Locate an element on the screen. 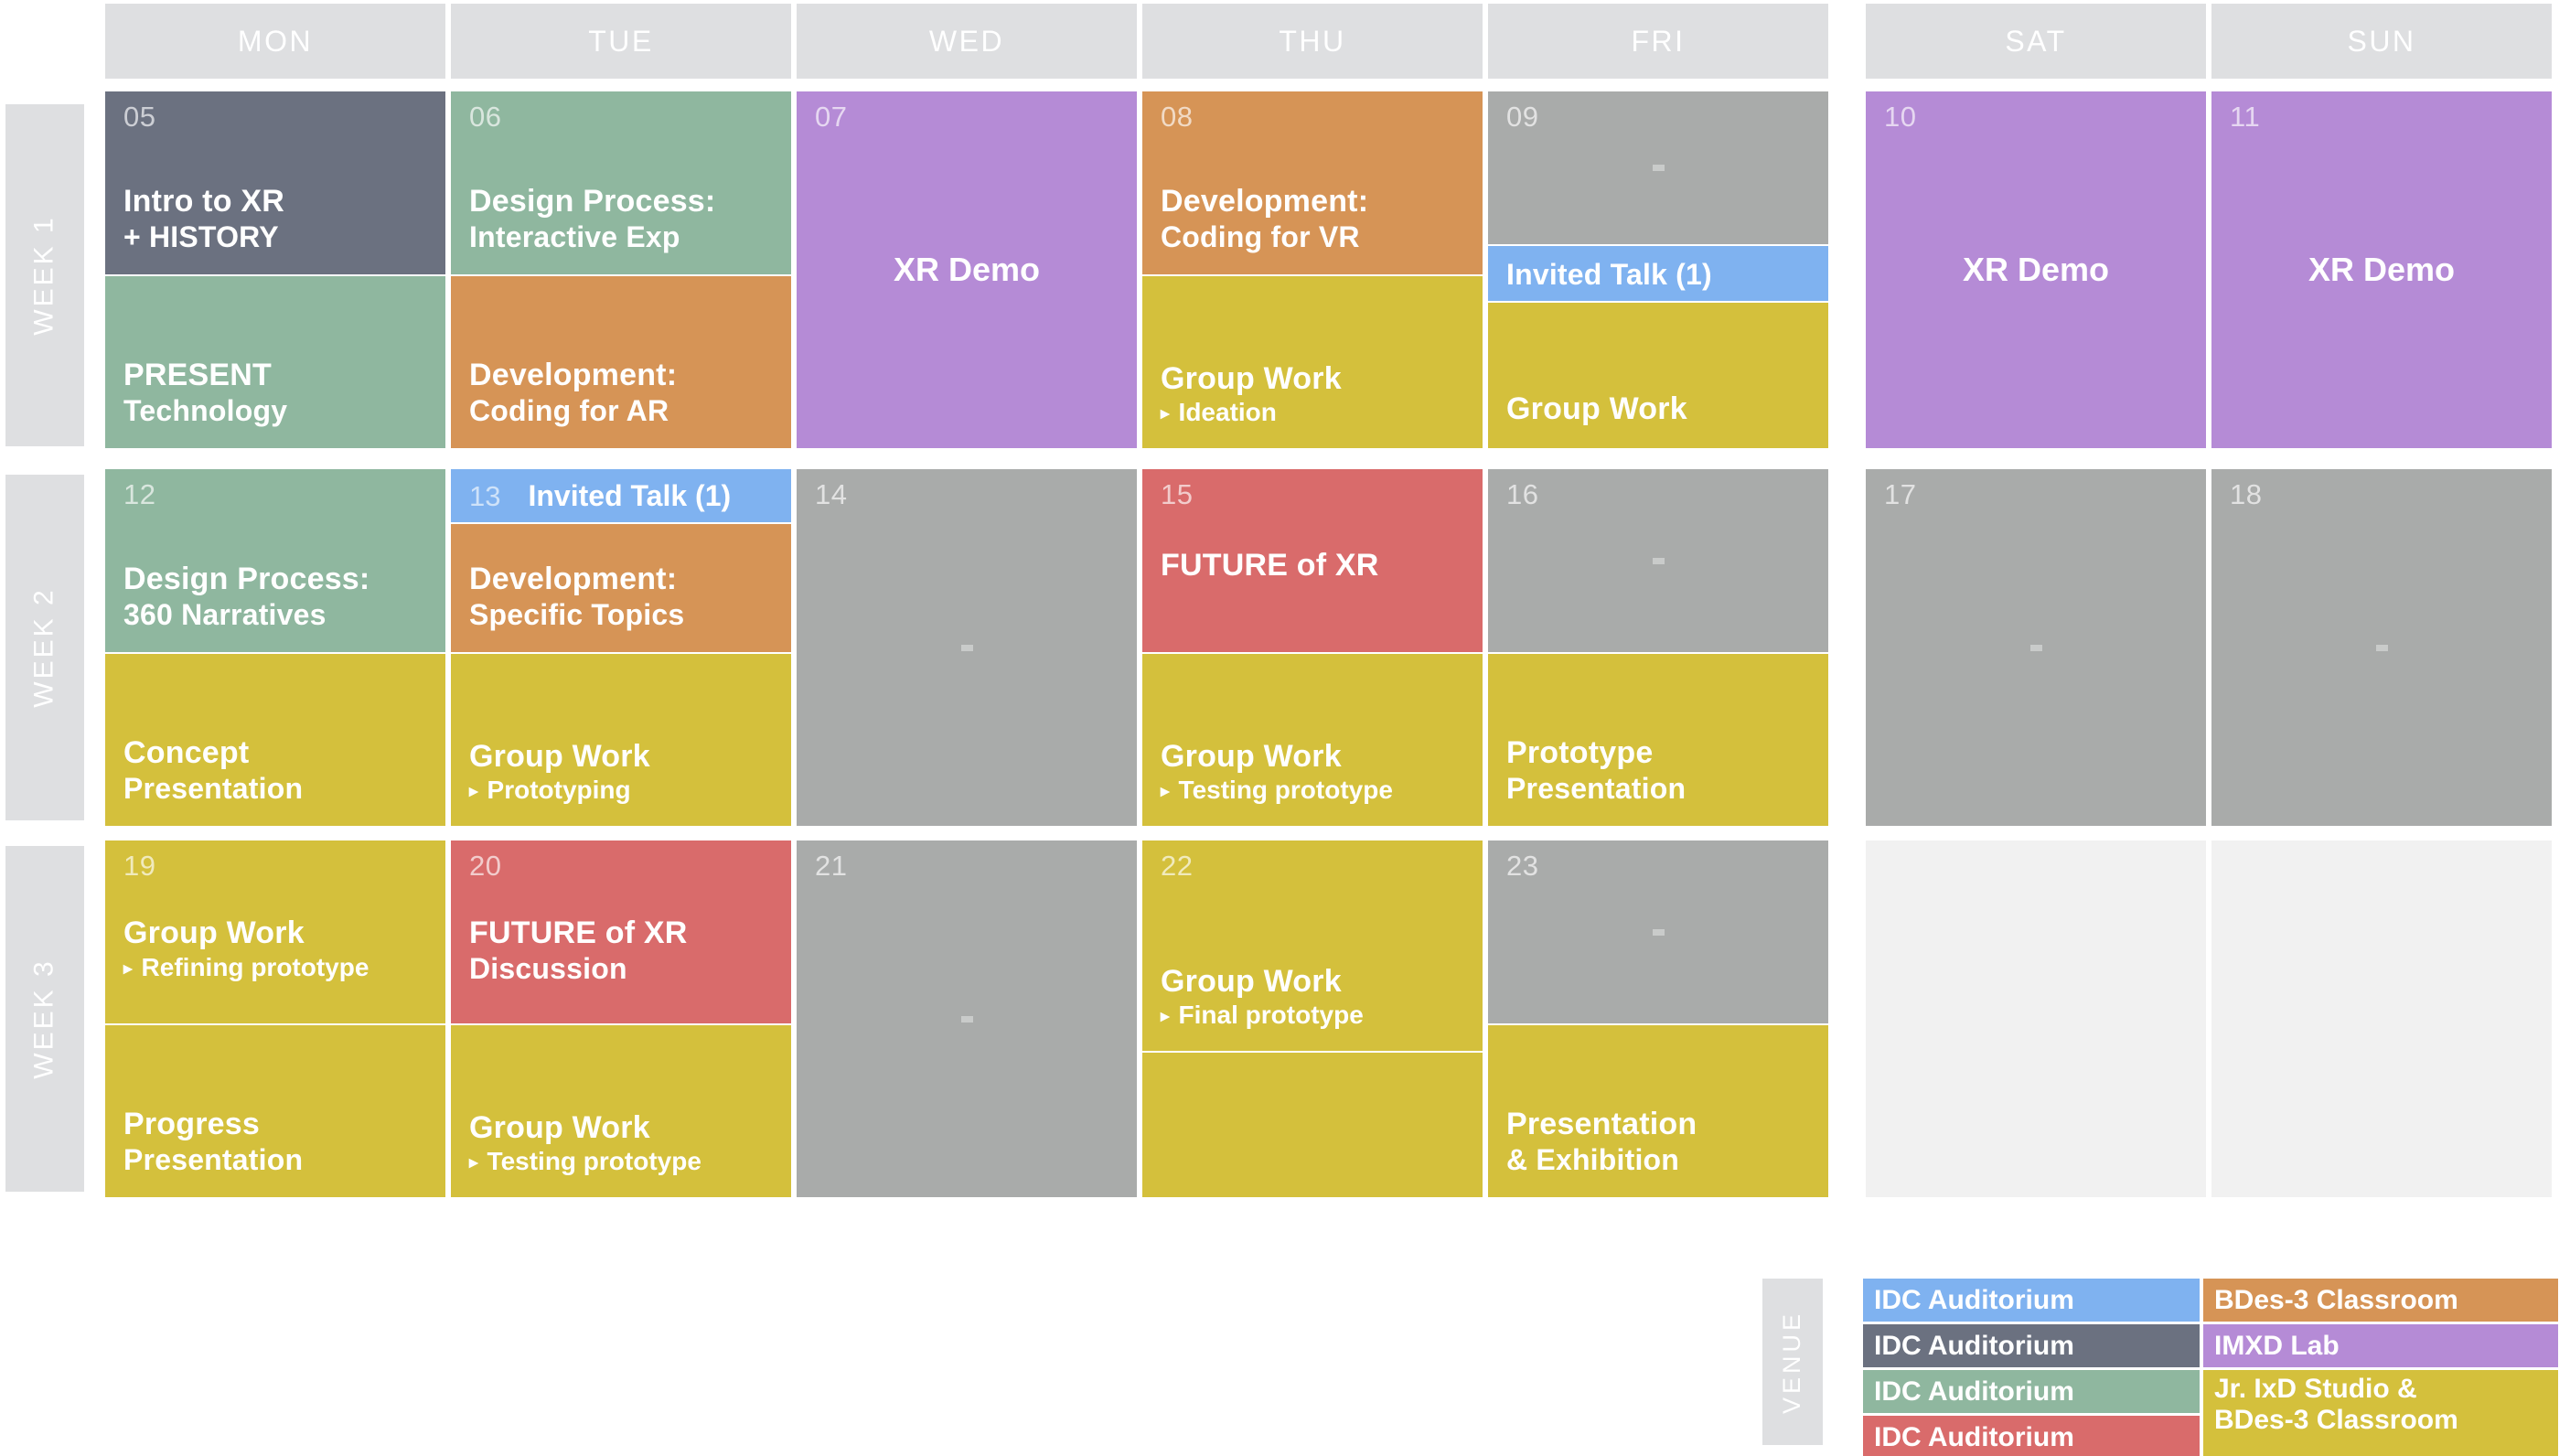  session-title: FUTURE of XR is located at coordinates (1270, 565).